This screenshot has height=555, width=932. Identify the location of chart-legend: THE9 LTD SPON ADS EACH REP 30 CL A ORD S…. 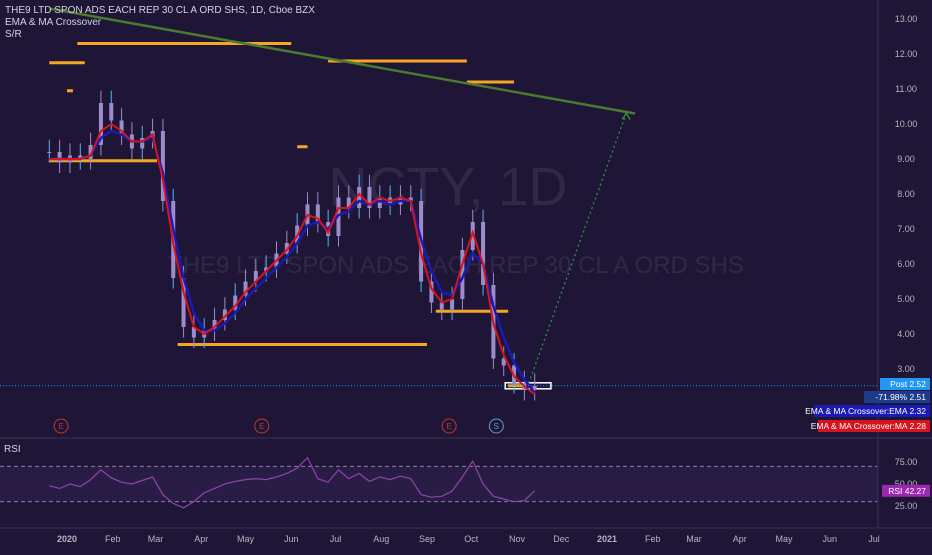
(160, 23).